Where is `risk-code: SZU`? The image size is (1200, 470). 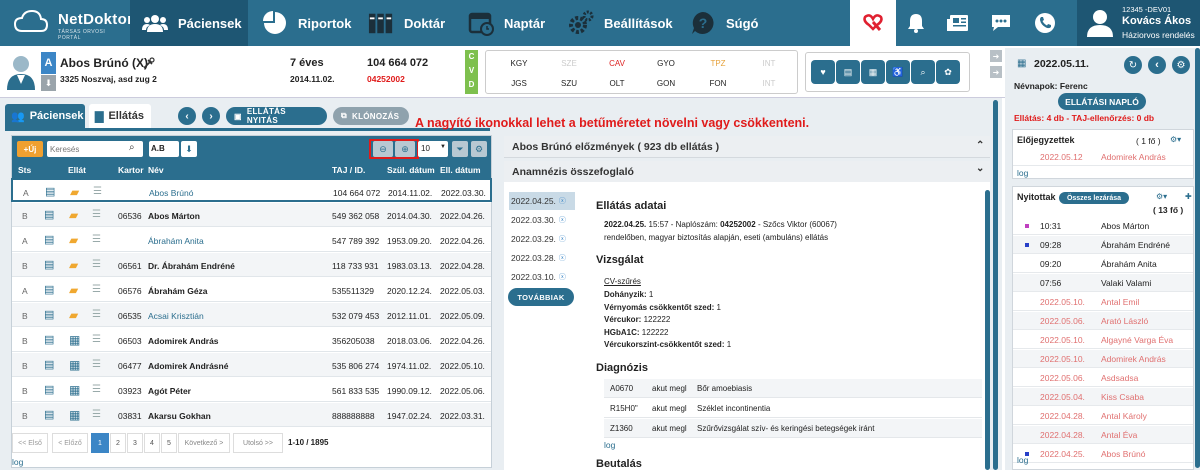
risk-code: SZU is located at coordinates (569, 83).